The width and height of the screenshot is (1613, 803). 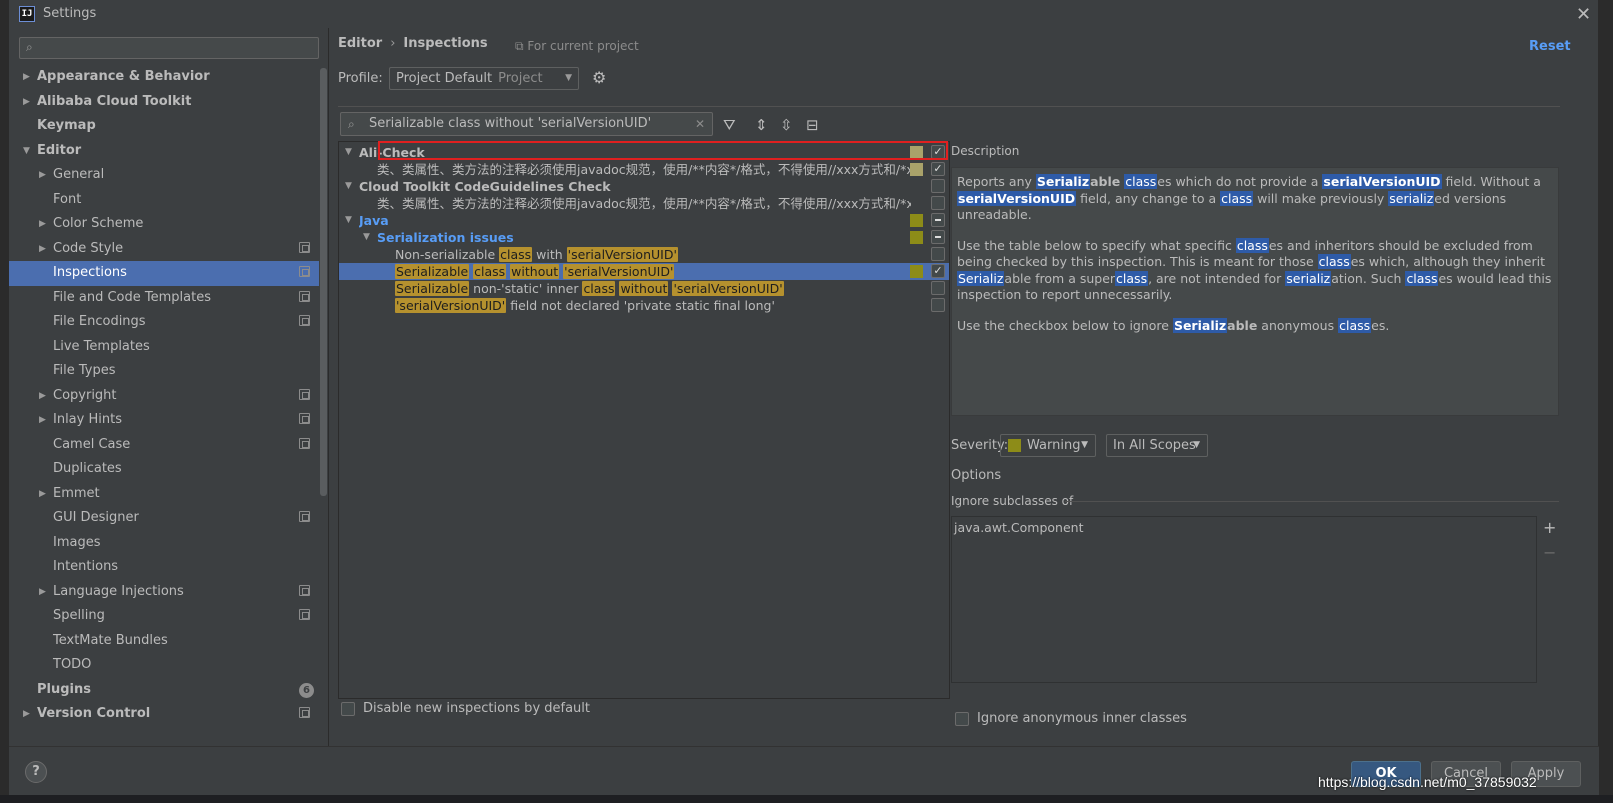 What do you see at coordinates (962, 719) in the screenshot?
I see `ignore-anonymous-checkbox` at bounding box center [962, 719].